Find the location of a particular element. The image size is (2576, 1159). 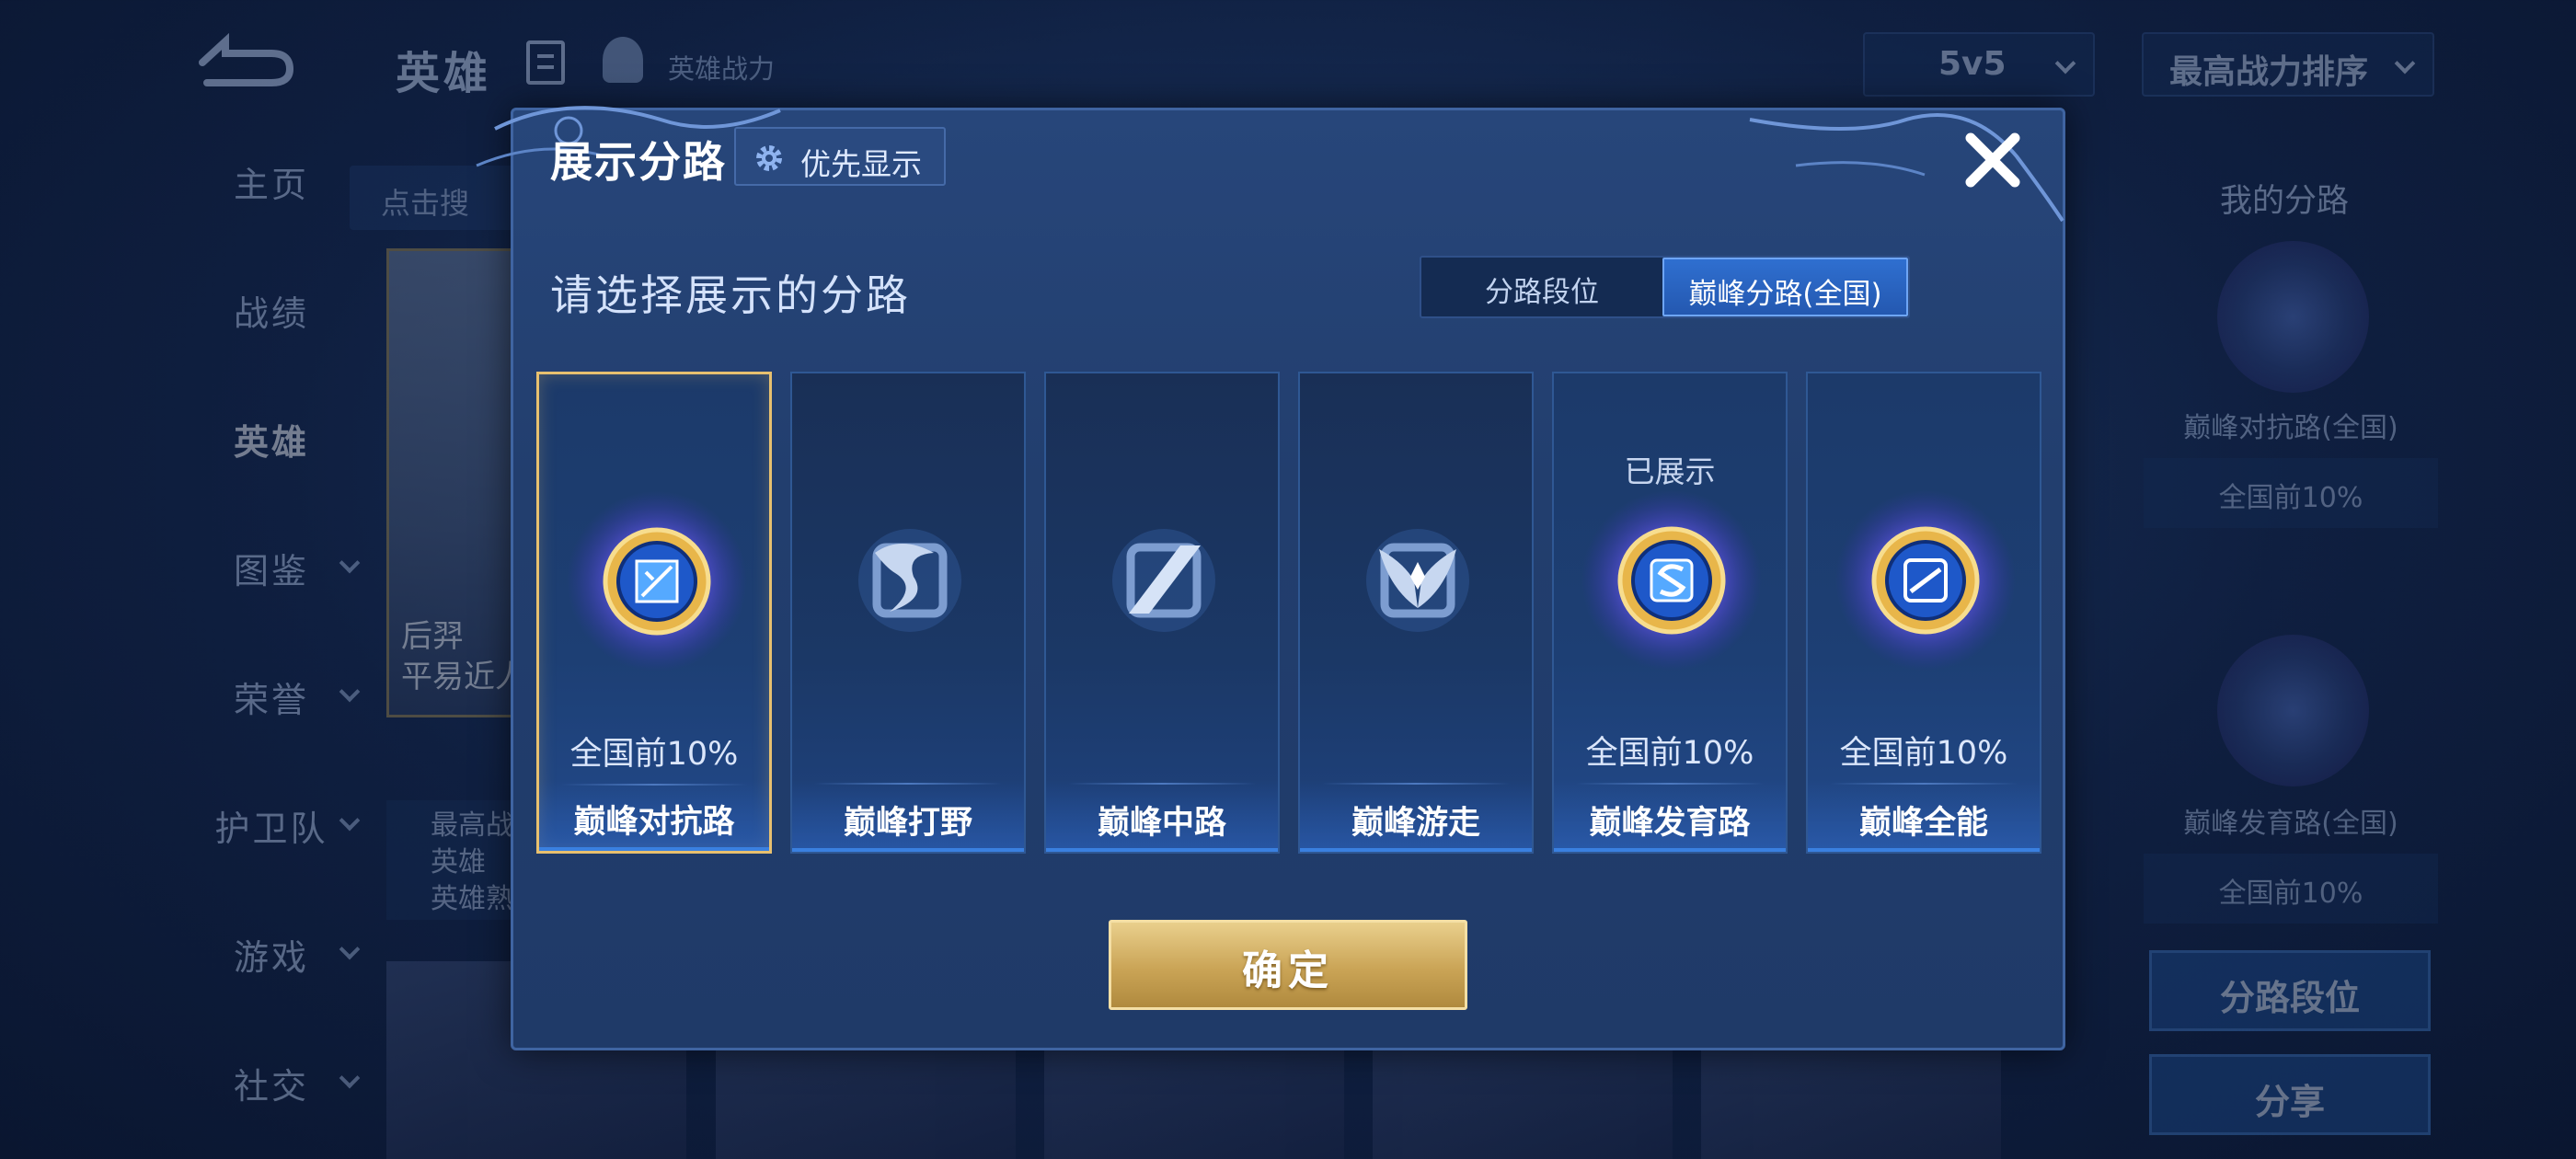

lane-card-all-round: 全国前10% 巅峰全能 is located at coordinates (1924, 613).